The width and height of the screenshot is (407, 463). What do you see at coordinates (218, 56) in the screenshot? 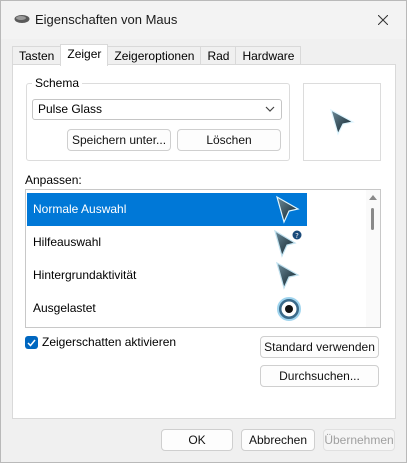
I see `tab-rad: Rad` at bounding box center [218, 56].